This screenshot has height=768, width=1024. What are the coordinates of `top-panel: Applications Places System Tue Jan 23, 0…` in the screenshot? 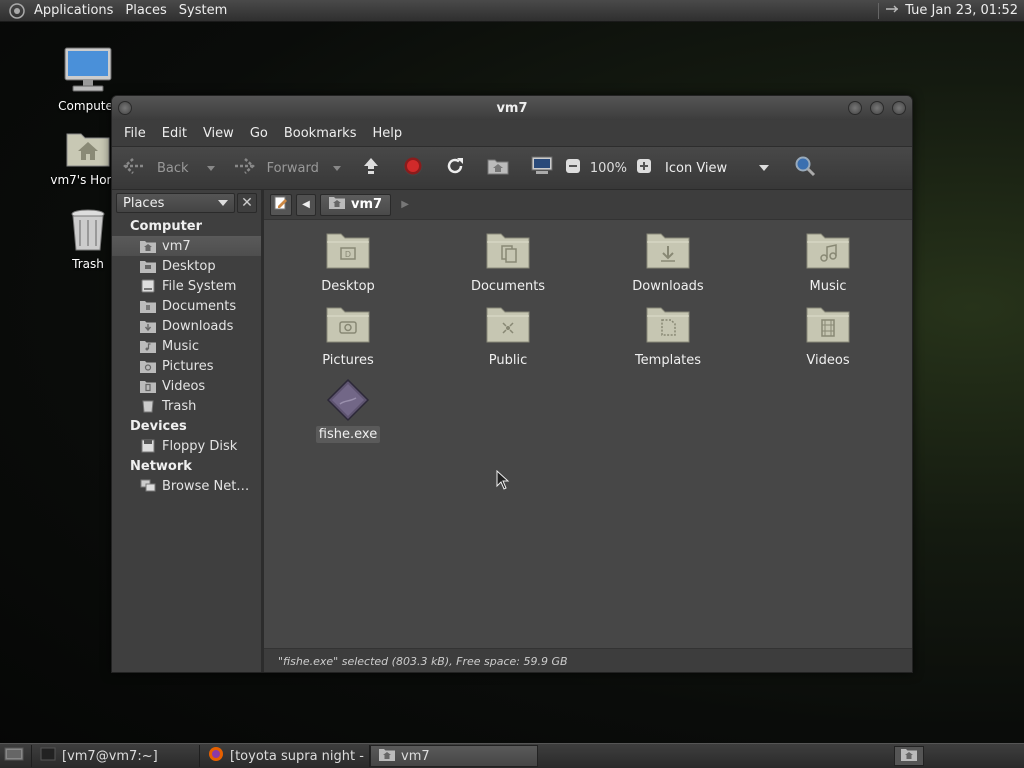 It's located at (512, 11).